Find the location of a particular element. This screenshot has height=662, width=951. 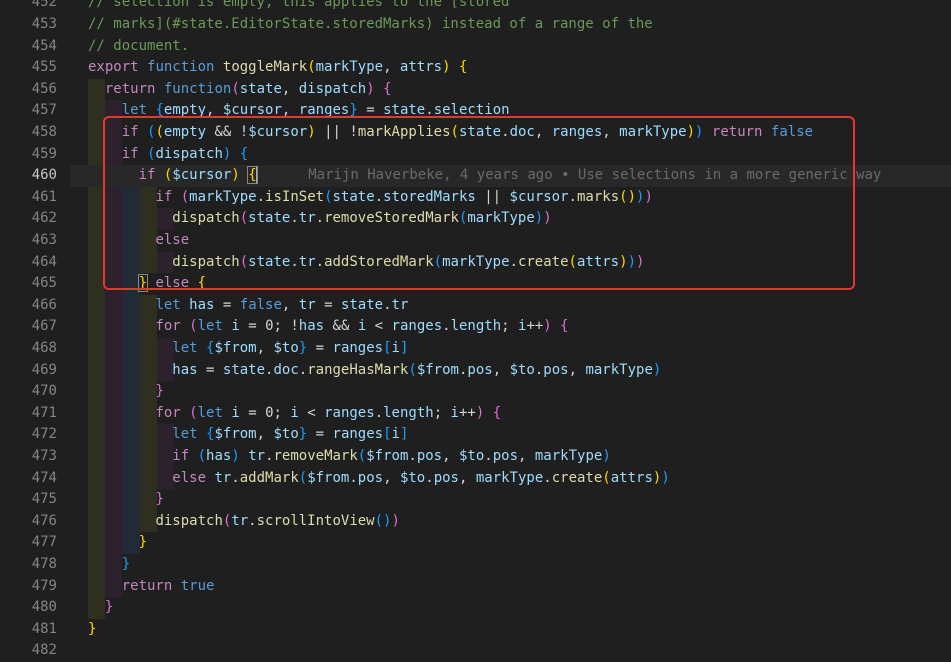

code-token: rangeHasMark is located at coordinates (358, 369).